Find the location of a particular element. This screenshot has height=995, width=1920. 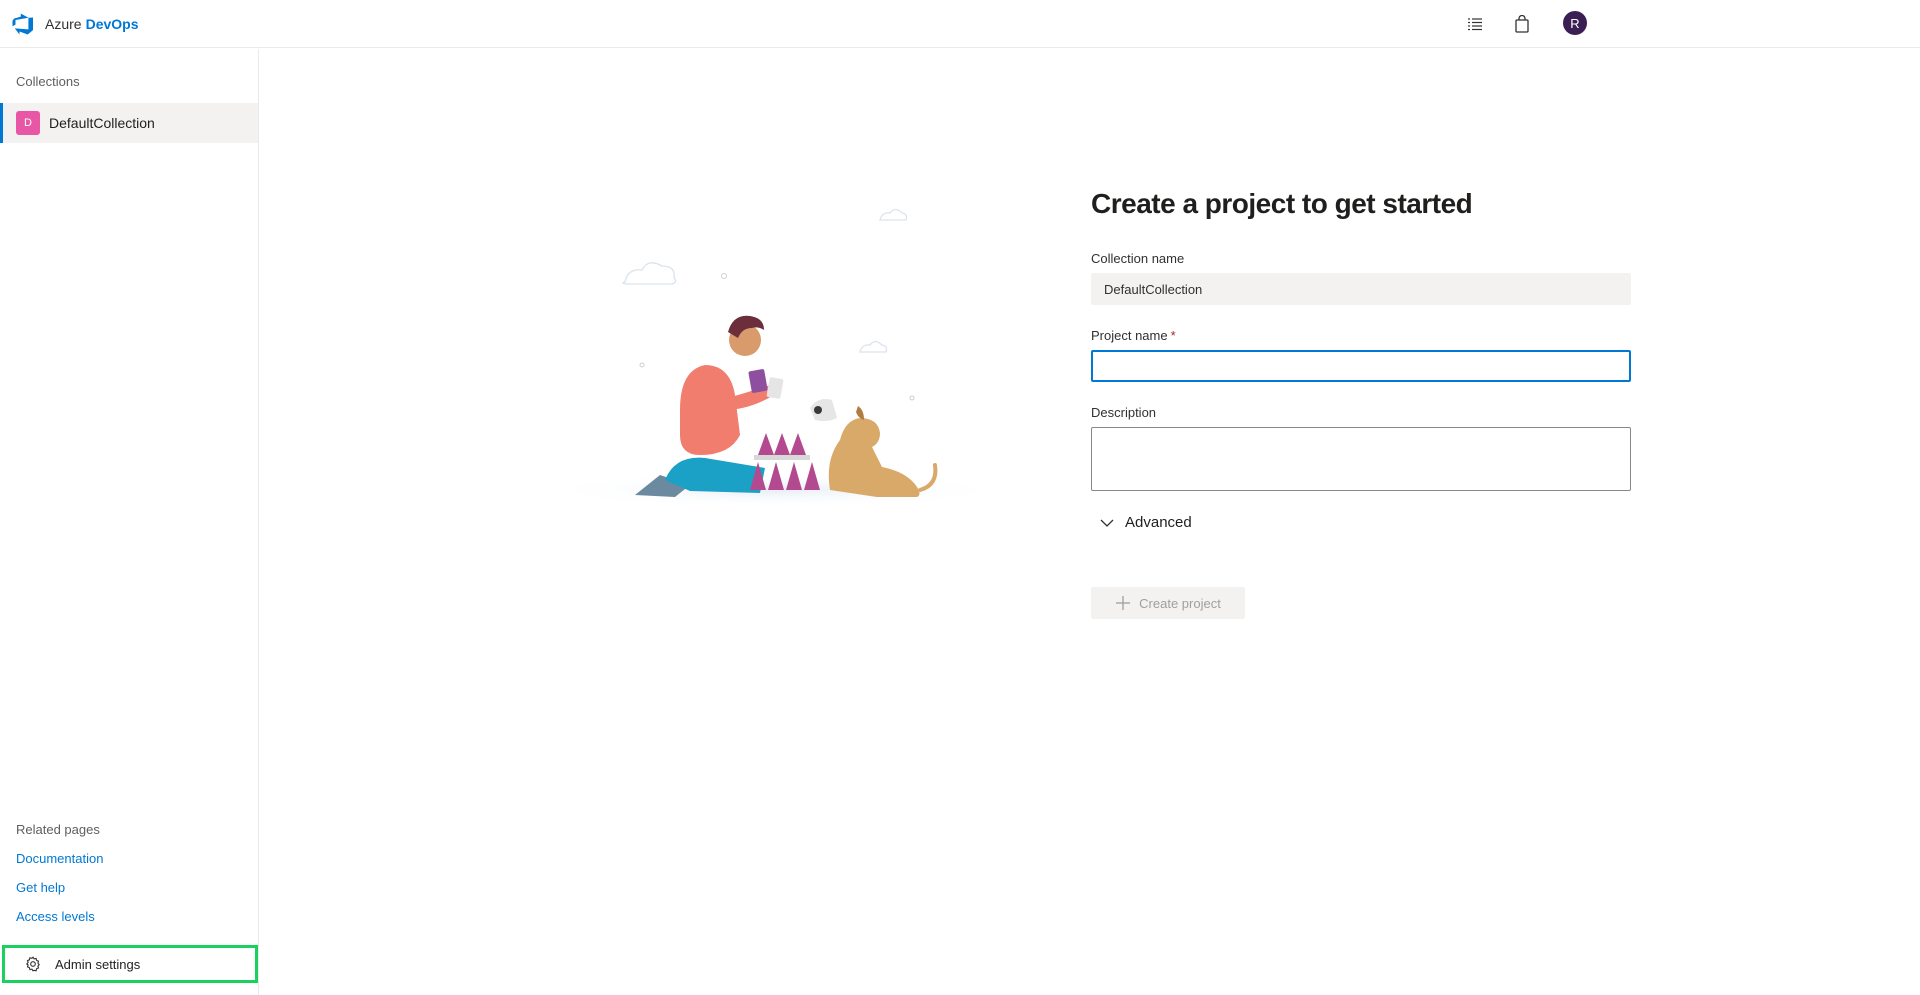

plus-icon is located at coordinates (1123, 603).